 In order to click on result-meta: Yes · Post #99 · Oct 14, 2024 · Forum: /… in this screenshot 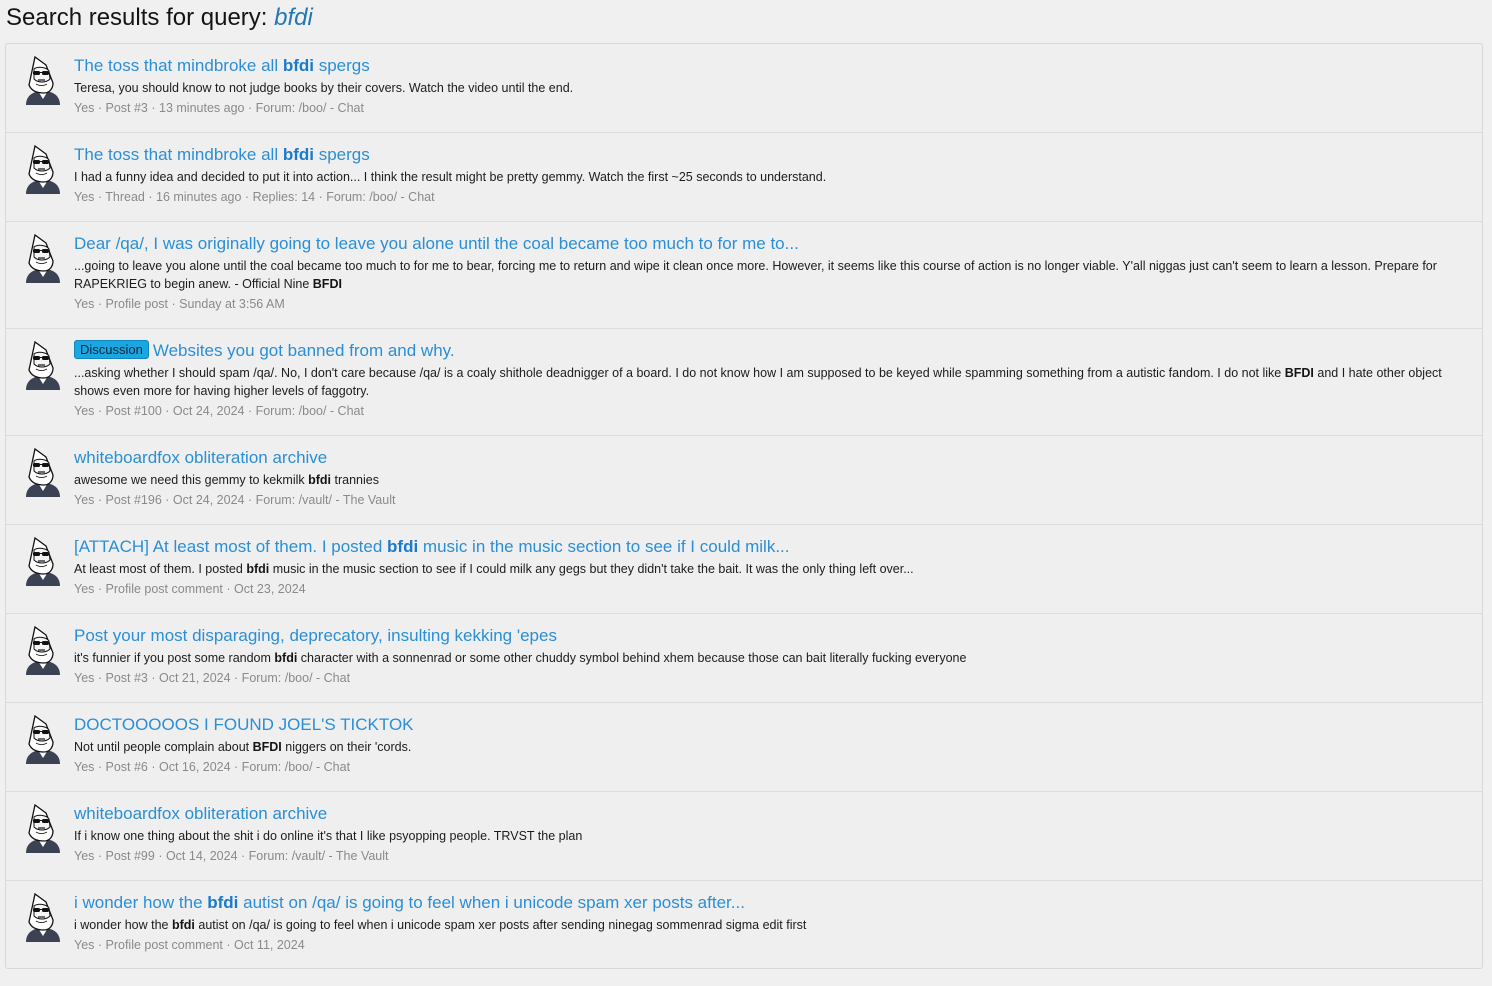, I will do `click(231, 856)`.